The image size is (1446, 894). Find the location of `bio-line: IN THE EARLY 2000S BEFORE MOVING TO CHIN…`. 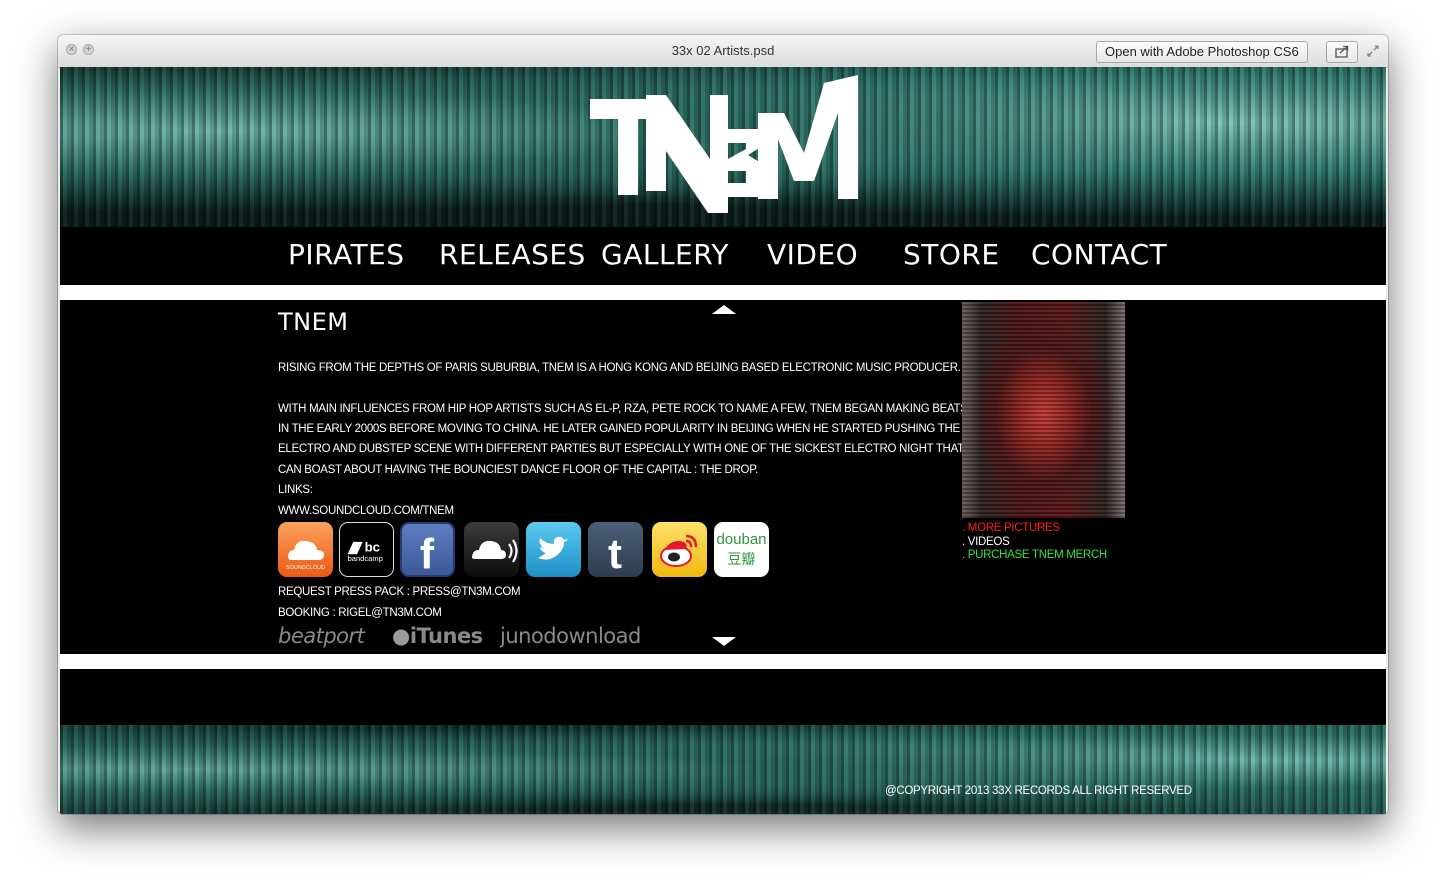

bio-line: IN THE EARLY 2000S BEFORE MOVING TO CHIN… is located at coordinates (619, 429).